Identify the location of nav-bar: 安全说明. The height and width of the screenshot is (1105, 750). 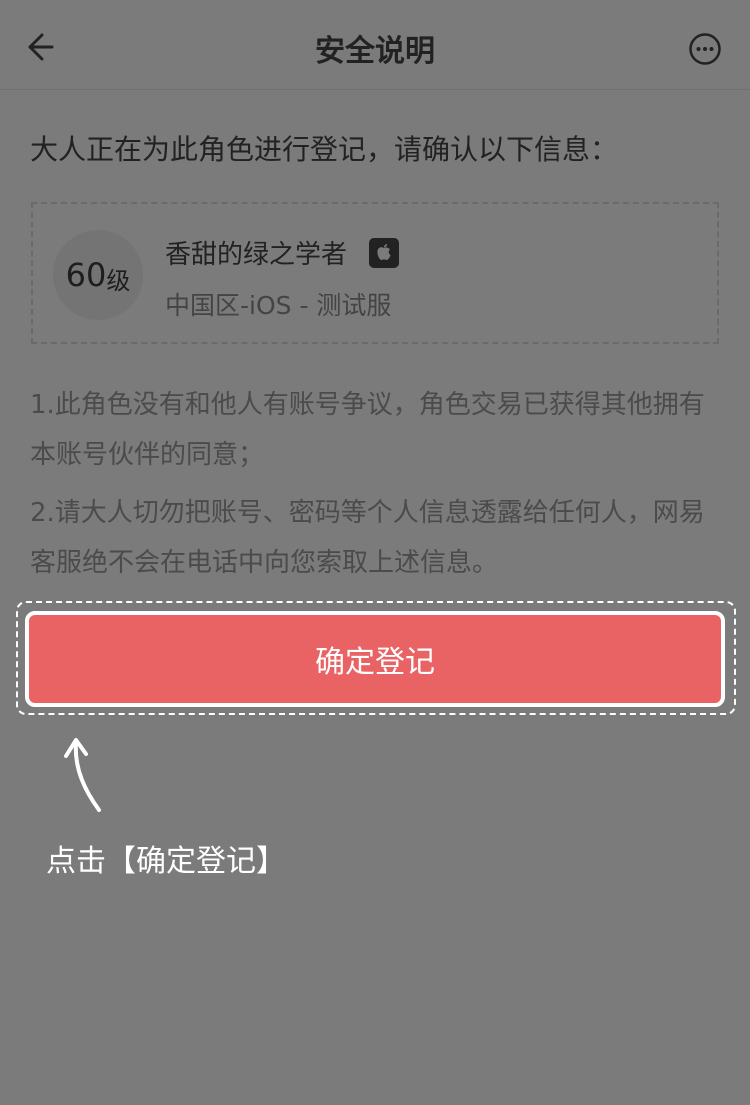
(375, 45).